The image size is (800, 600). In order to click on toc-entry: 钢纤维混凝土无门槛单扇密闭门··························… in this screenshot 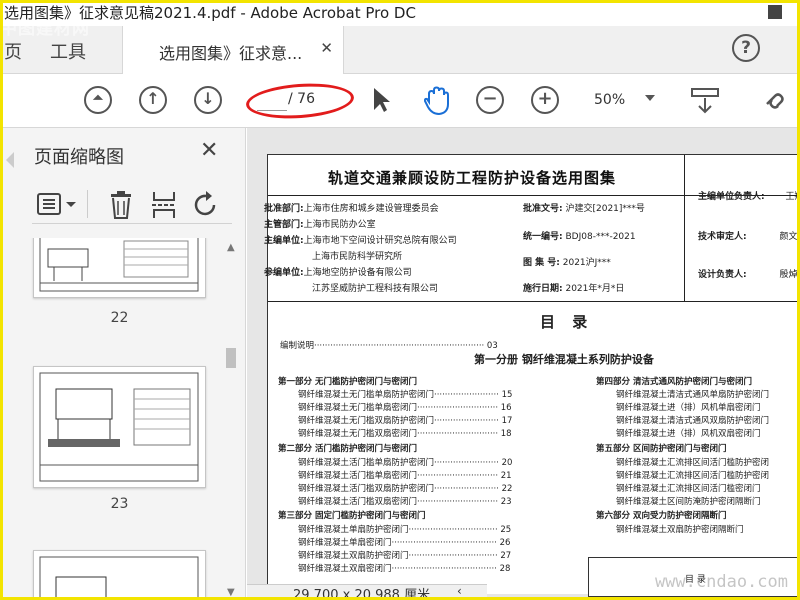, I will do `click(405, 408)`.